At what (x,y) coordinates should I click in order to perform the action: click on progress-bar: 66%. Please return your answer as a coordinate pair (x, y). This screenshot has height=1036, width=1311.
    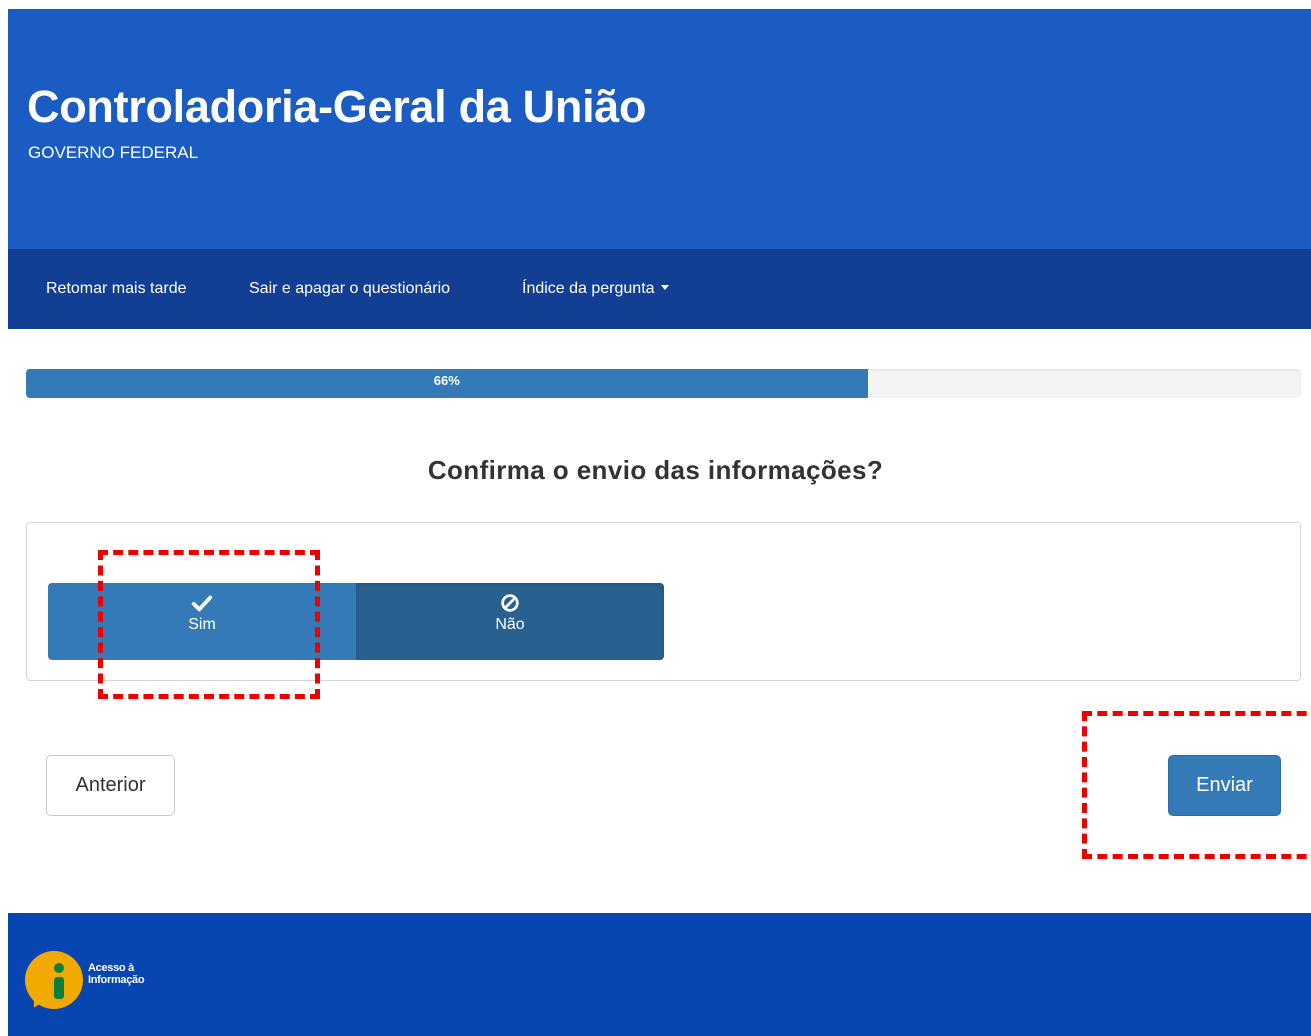
    Looking at the image, I should click on (663, 383).